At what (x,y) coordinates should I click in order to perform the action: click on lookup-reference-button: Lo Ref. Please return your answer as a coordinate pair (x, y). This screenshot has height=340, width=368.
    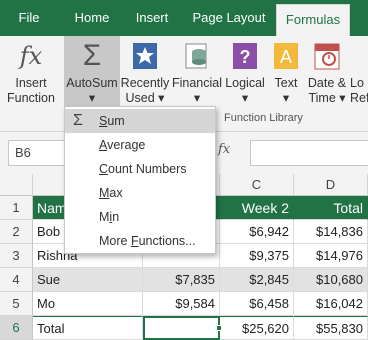
    Looking at the image, I should click on (359, 72).